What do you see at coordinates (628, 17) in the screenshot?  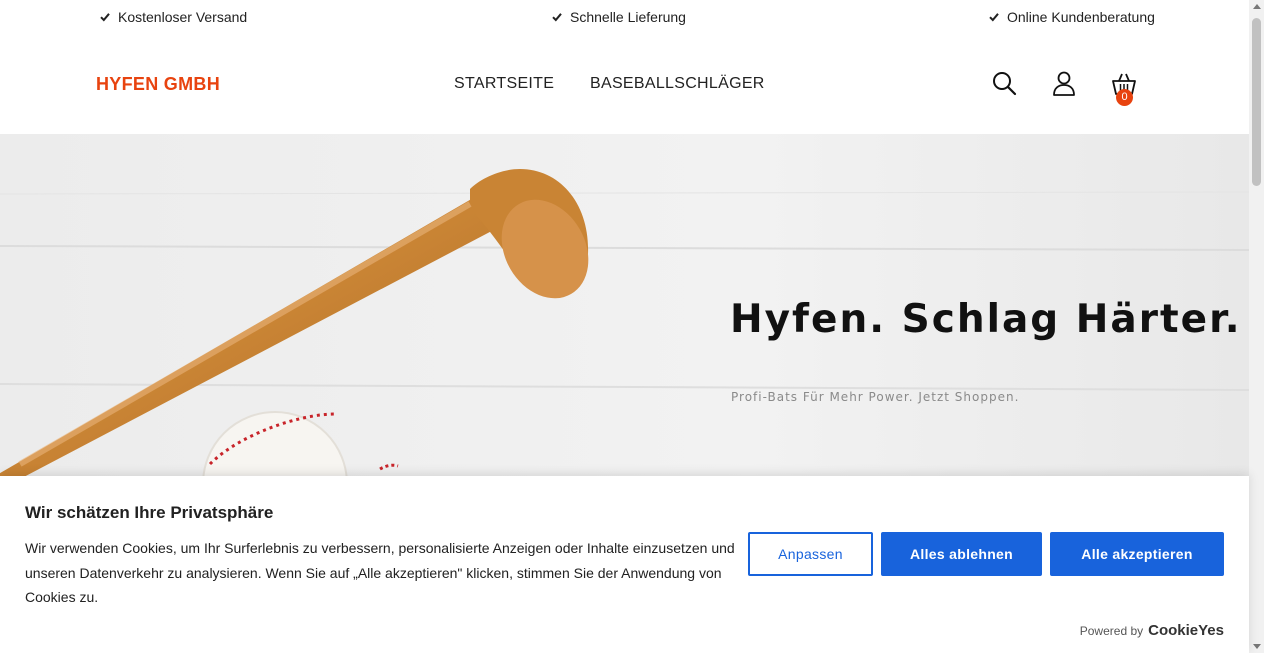 I see `usp-label: Schnelle Lieferung` at bounding box center [628, 17].